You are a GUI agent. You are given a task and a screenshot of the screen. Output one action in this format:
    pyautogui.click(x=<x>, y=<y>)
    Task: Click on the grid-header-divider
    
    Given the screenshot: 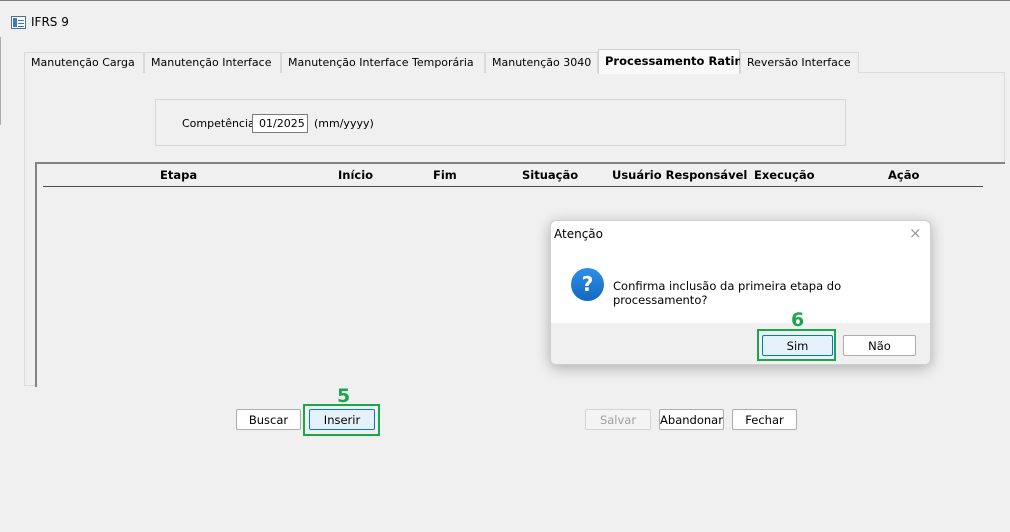 What is the action you would take?
    pyautogui.click(x=513, y=186)
    